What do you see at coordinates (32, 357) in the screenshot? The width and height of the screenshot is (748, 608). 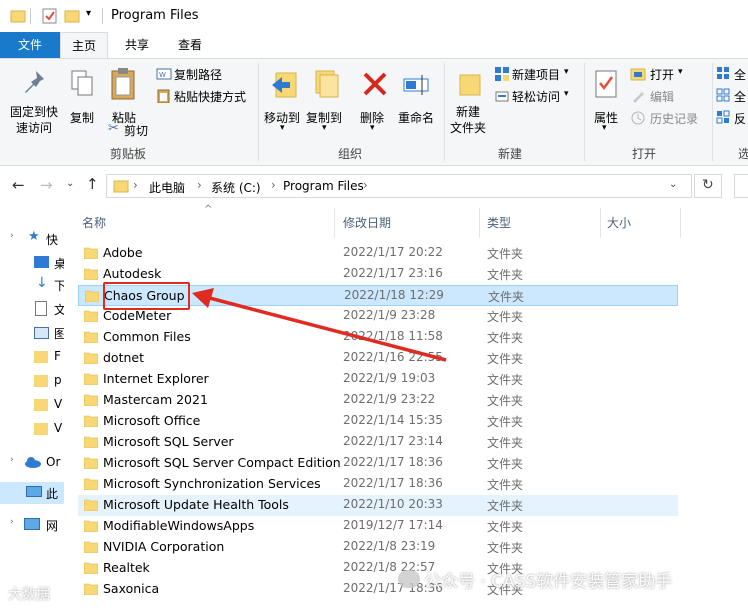 I see `nav-folder-f: F` at bounding box center [32, 357].